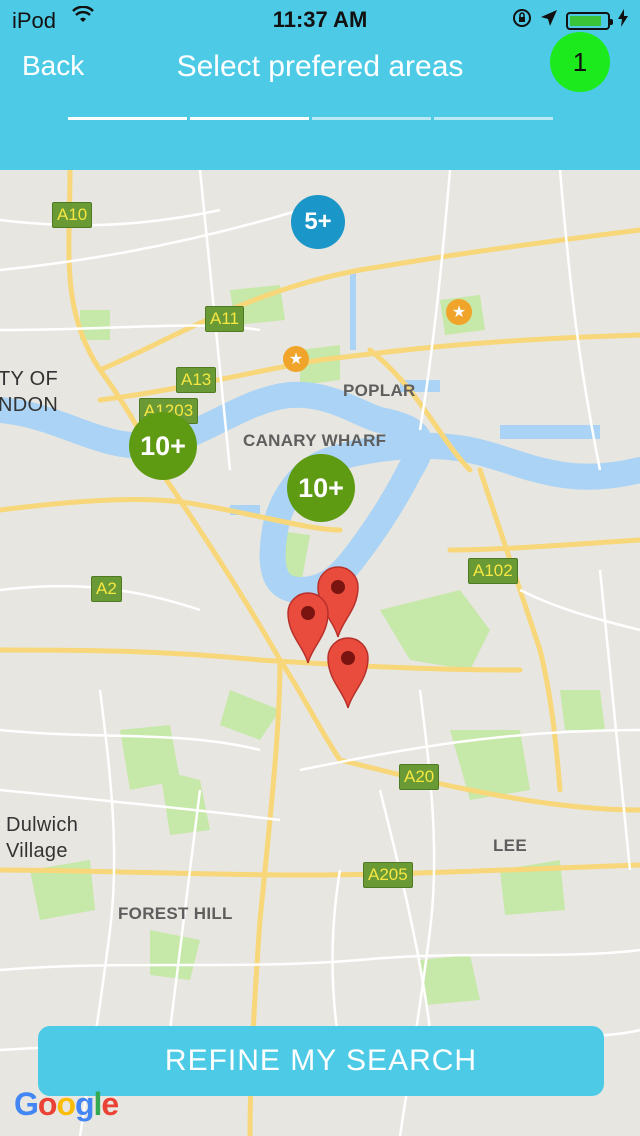  I want to click on road-label-a13: A13, so click(196, 380).